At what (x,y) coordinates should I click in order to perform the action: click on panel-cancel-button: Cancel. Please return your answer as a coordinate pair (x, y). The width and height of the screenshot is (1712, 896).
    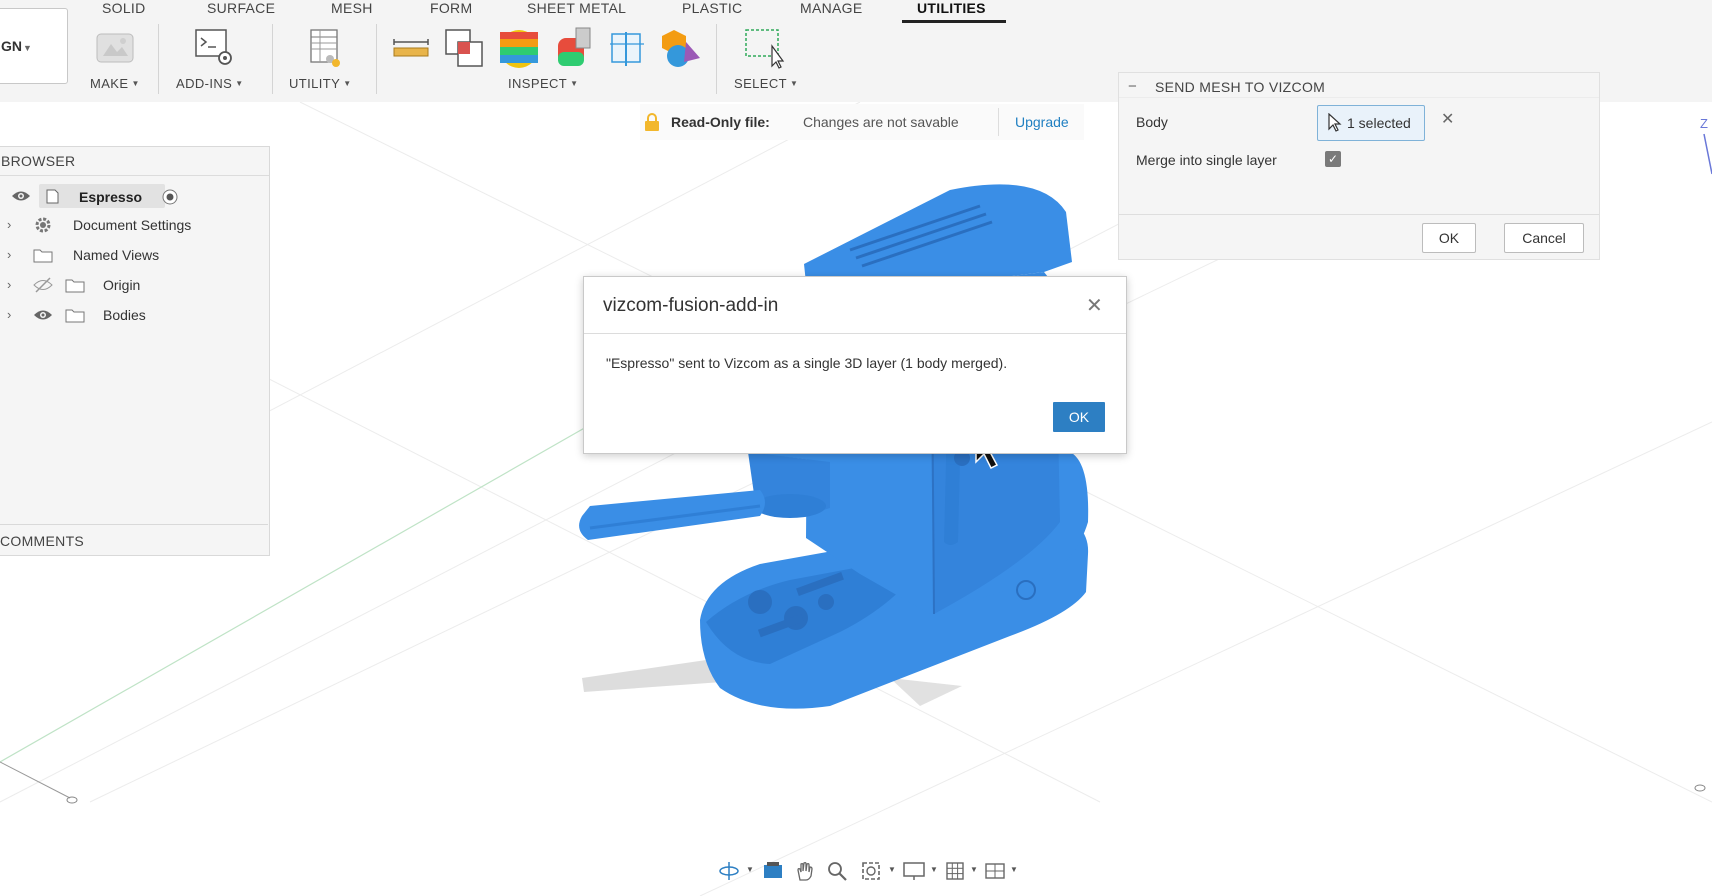
    Looking at the image, I should click on (1544, 238).